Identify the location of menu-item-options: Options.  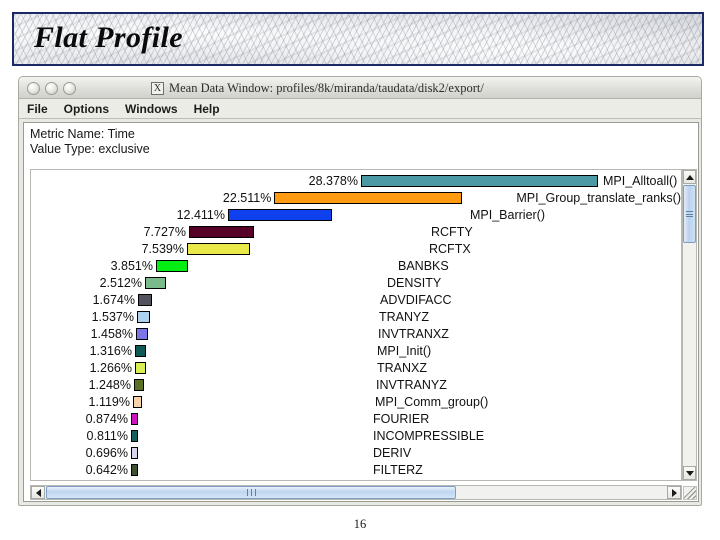
(86, 109).